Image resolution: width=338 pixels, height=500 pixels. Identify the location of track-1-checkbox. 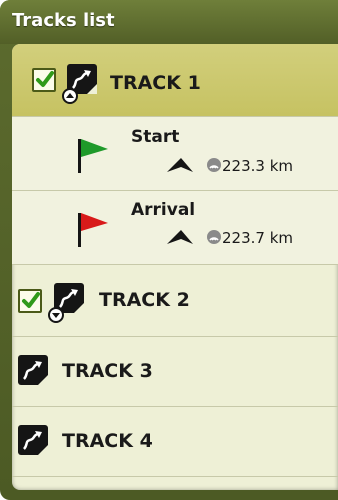
(44, 80).